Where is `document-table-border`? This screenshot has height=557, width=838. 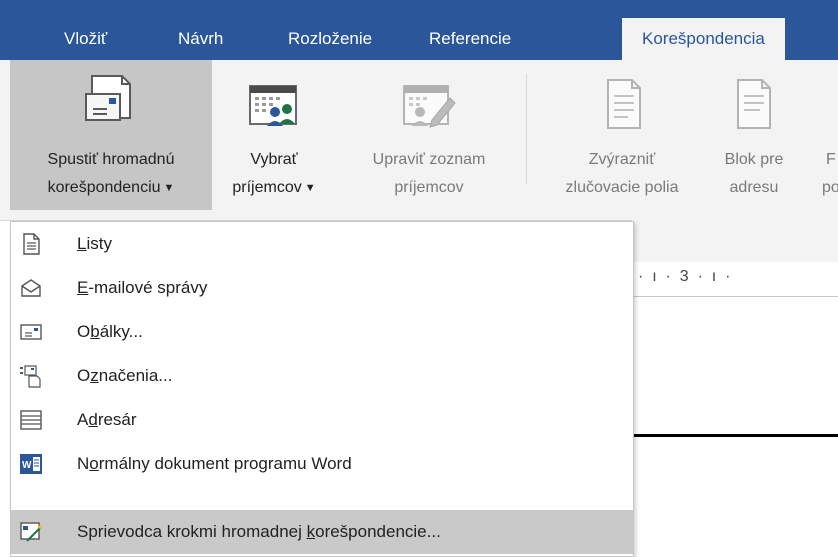
document-table-border is located at coordinates (735, 435).